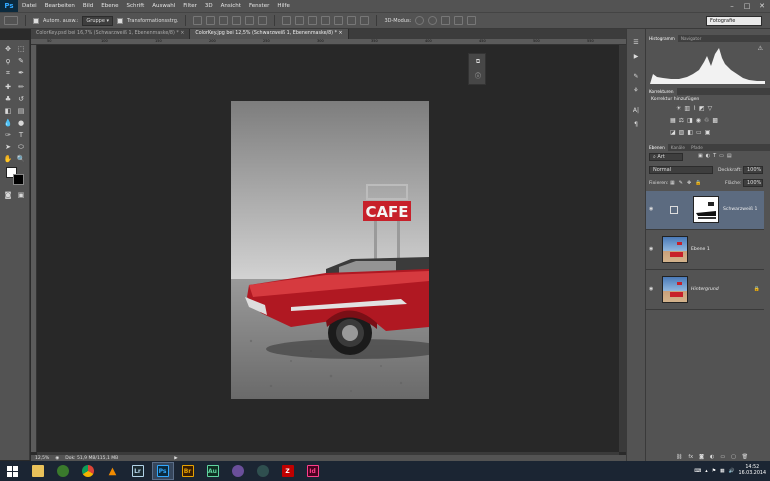  Describe the element at coordinates (721, 156) in the screenshot. I see `shape-filter-icon: ▭` at that location.